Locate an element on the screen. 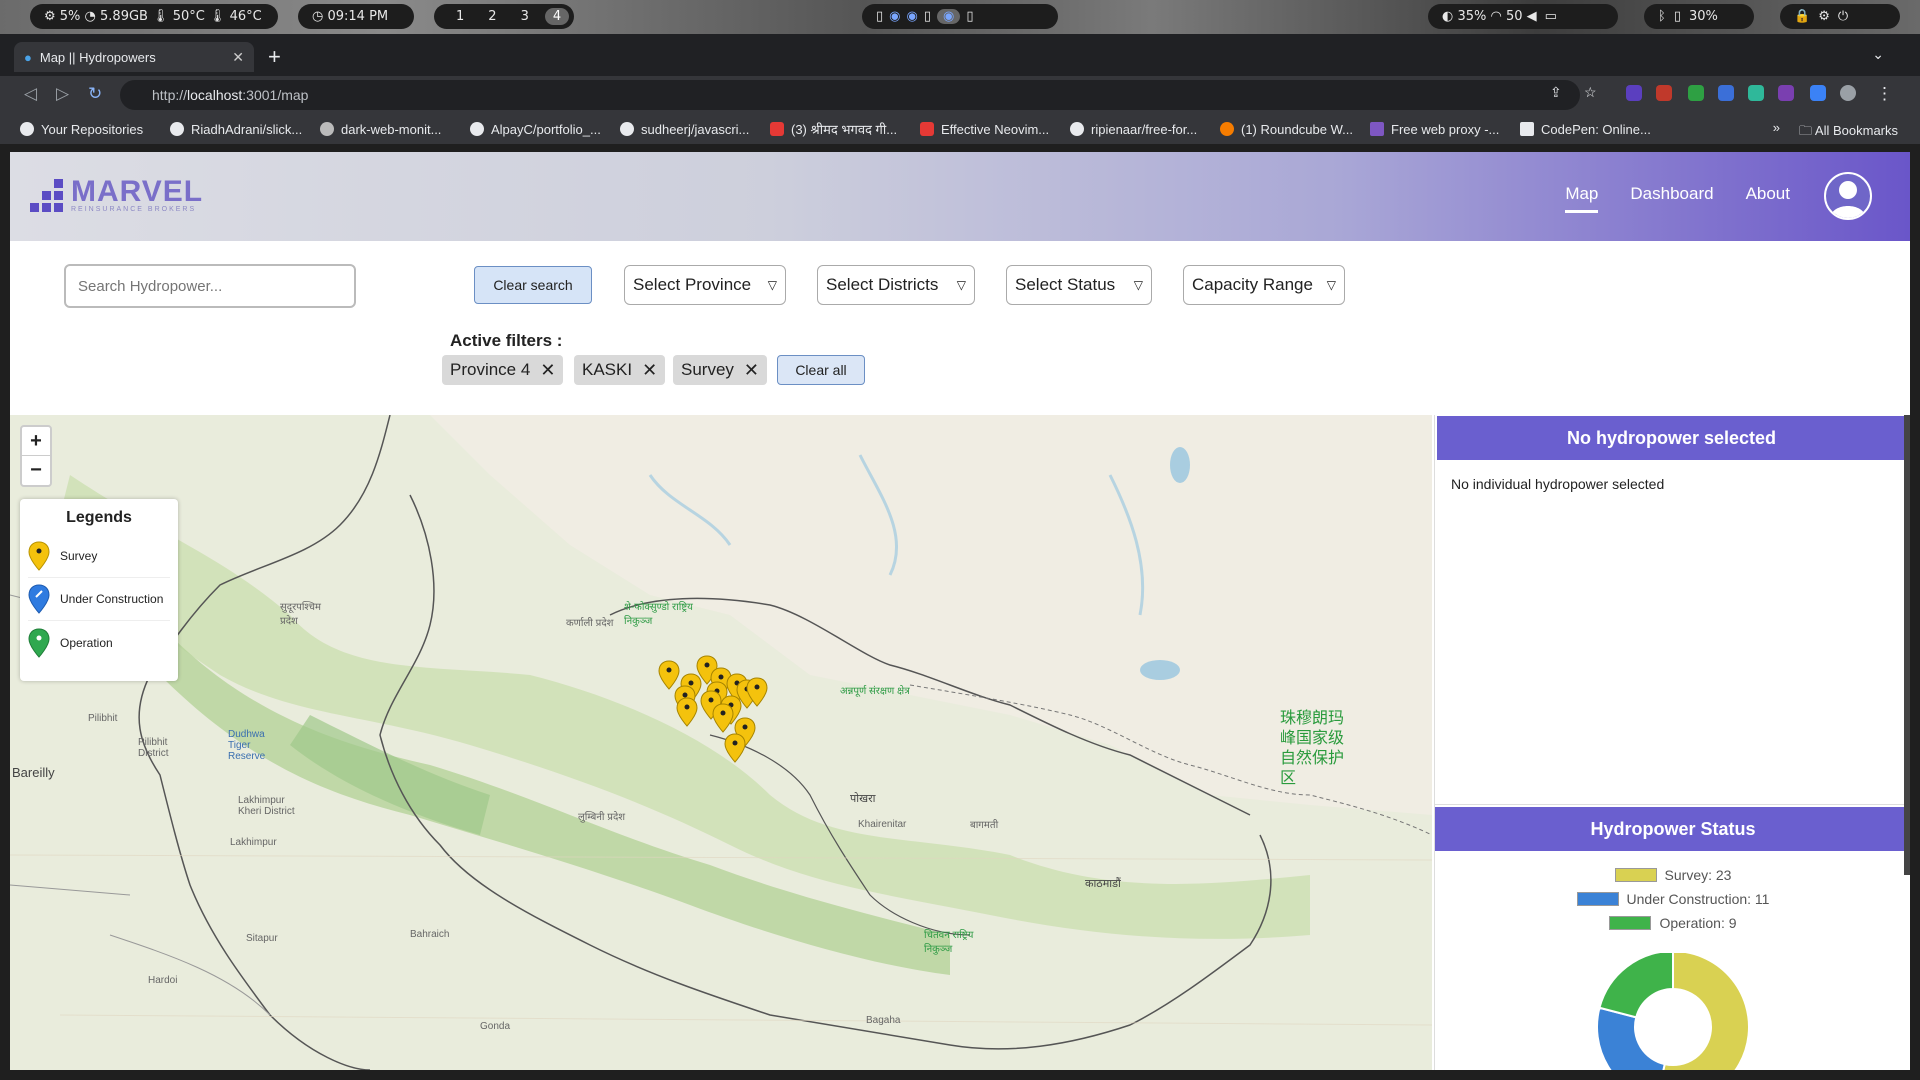  bookmark-item: Your Repositories is located at coordinates (95, 129).